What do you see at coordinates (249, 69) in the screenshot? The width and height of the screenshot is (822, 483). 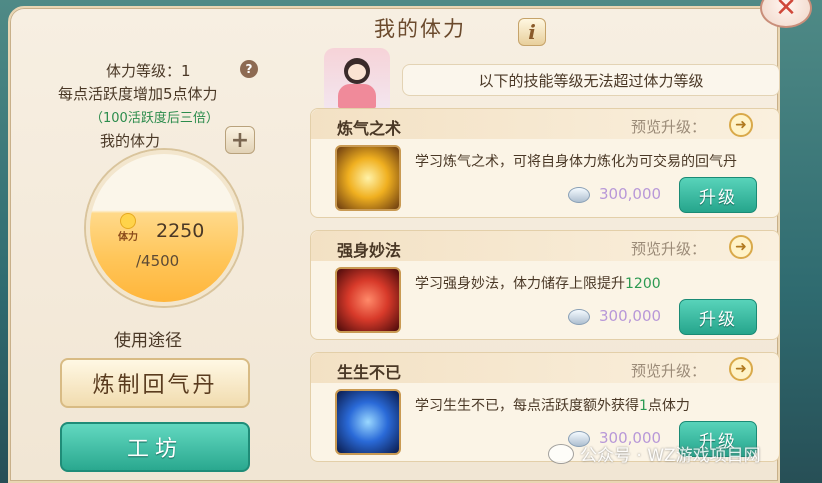 I see `help-icon: ?` at bounding box center [249, 69].